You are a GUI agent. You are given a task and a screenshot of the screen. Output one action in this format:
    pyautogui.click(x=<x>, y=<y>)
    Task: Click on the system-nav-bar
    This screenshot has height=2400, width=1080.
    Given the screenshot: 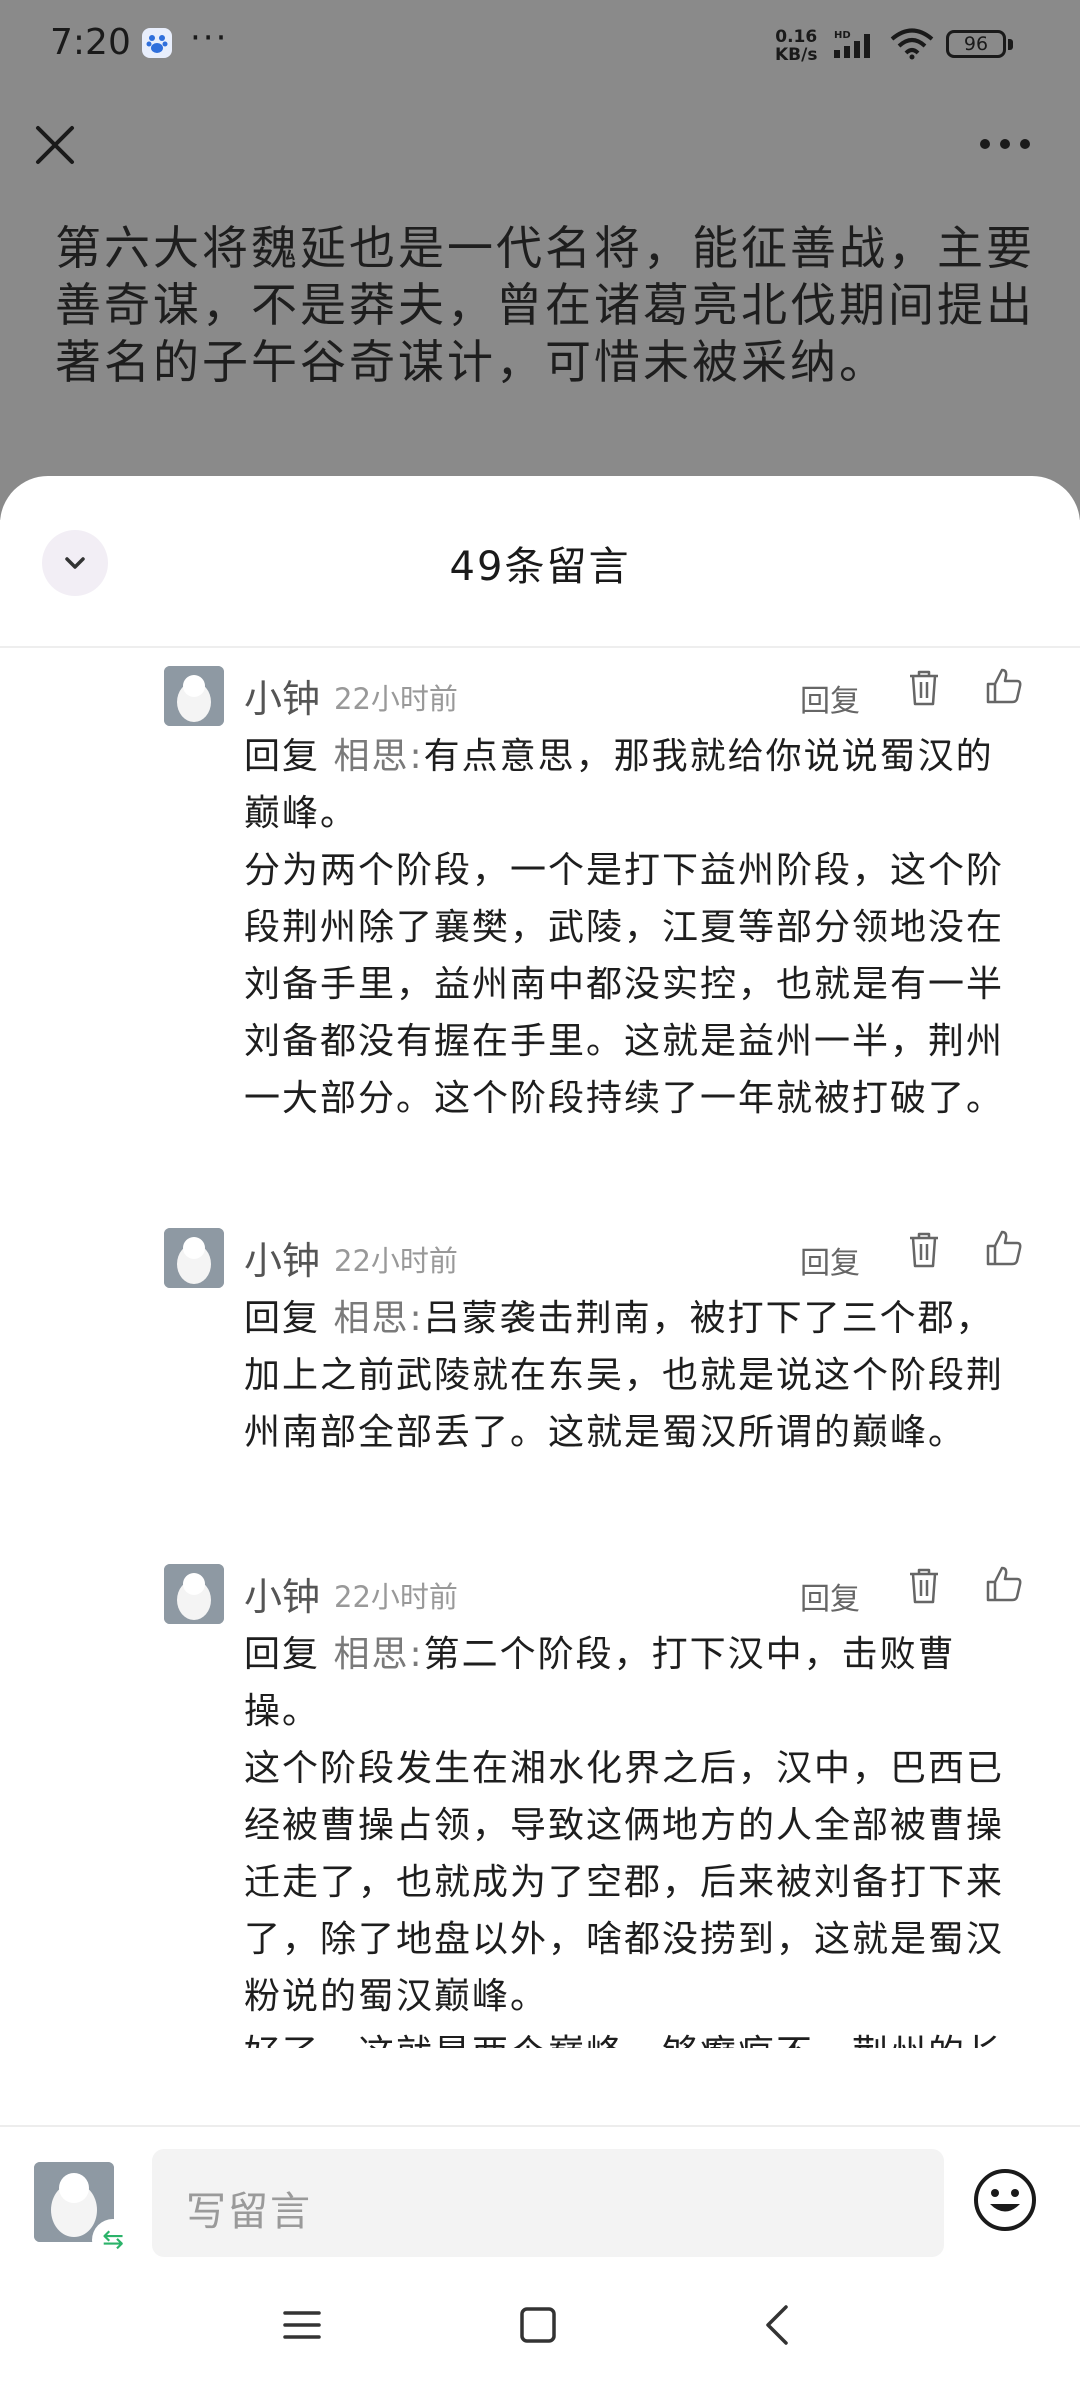 What is the action you would take?
    pyautogui.click(x=540, y=2332)
    